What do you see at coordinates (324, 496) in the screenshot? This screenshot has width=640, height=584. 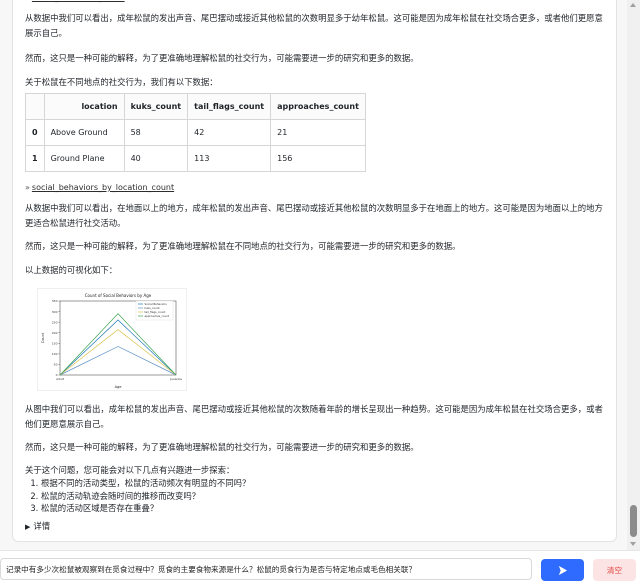 I see `list-item: 松鼠的活动轨迹会随时间的推移而改变吗？` at bounding box center [324, 496].